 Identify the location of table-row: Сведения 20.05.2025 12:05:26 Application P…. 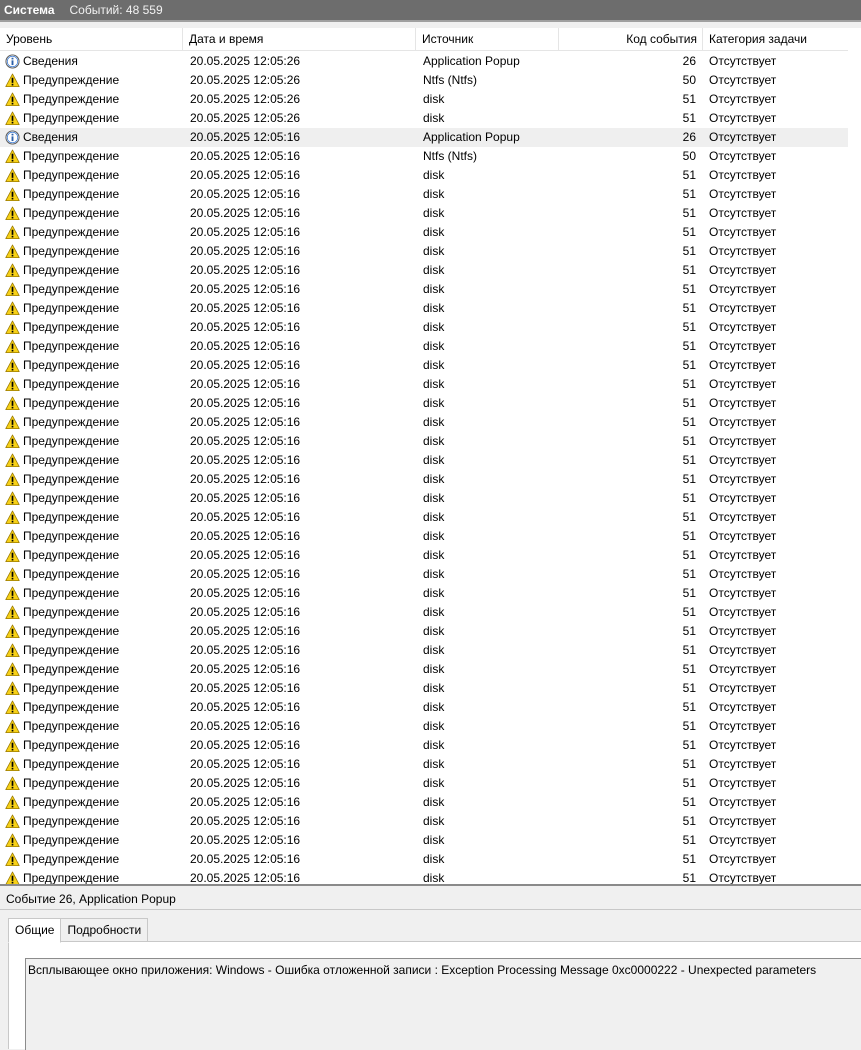
(424, 61).